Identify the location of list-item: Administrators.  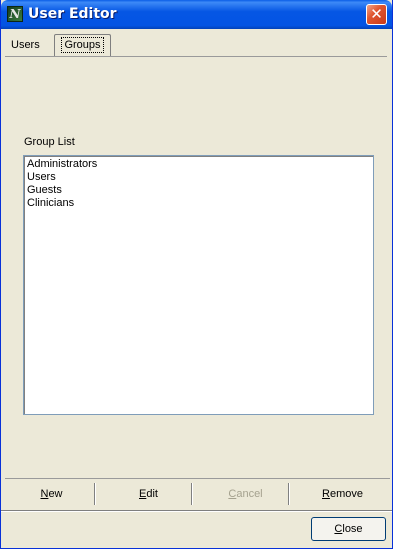
(198, 164).